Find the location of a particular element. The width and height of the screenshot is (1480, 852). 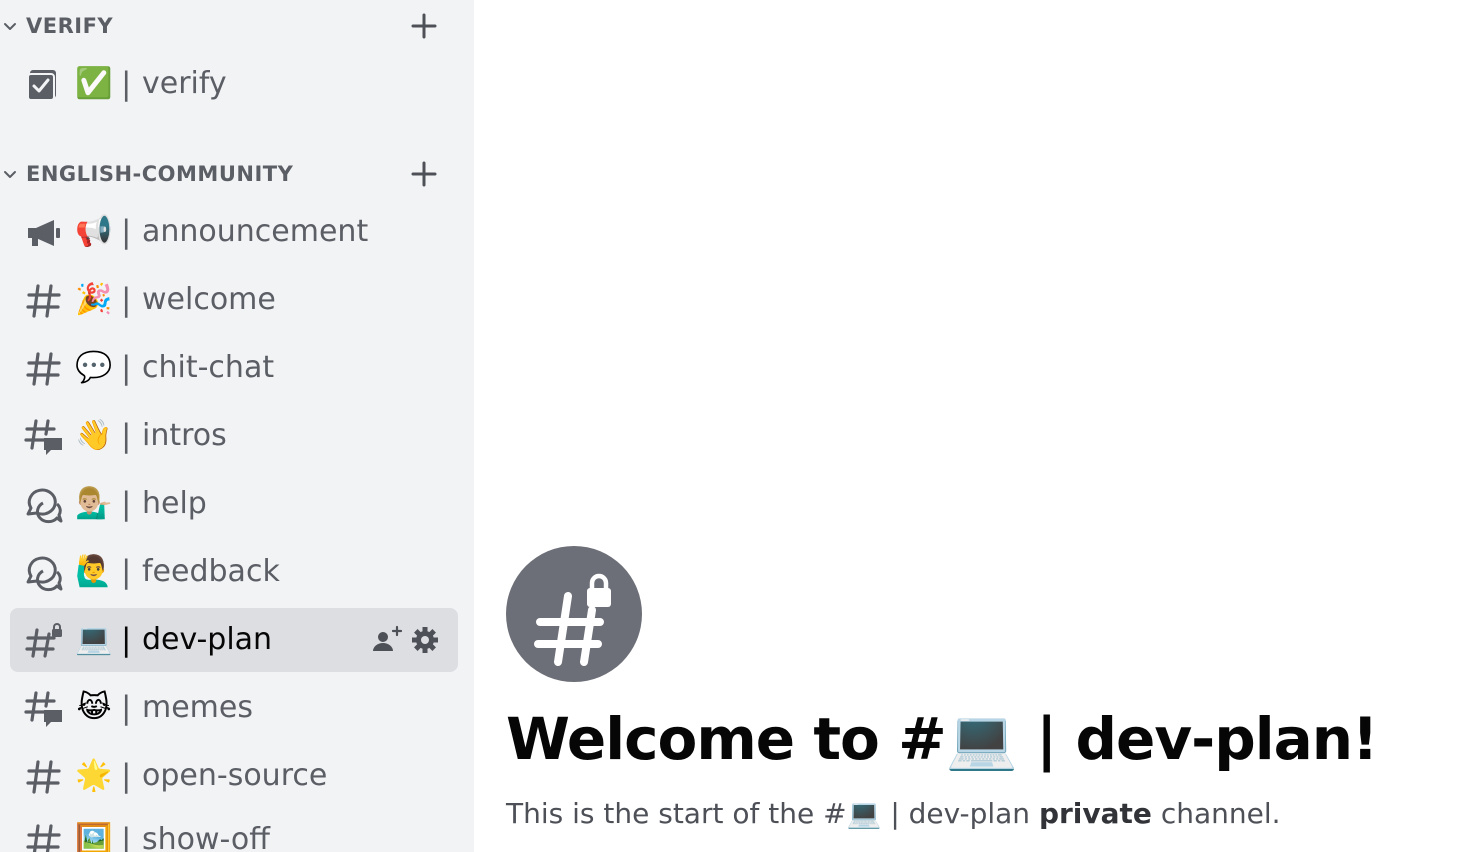

private-text-channel-icon is located at coordinates (43, 640).